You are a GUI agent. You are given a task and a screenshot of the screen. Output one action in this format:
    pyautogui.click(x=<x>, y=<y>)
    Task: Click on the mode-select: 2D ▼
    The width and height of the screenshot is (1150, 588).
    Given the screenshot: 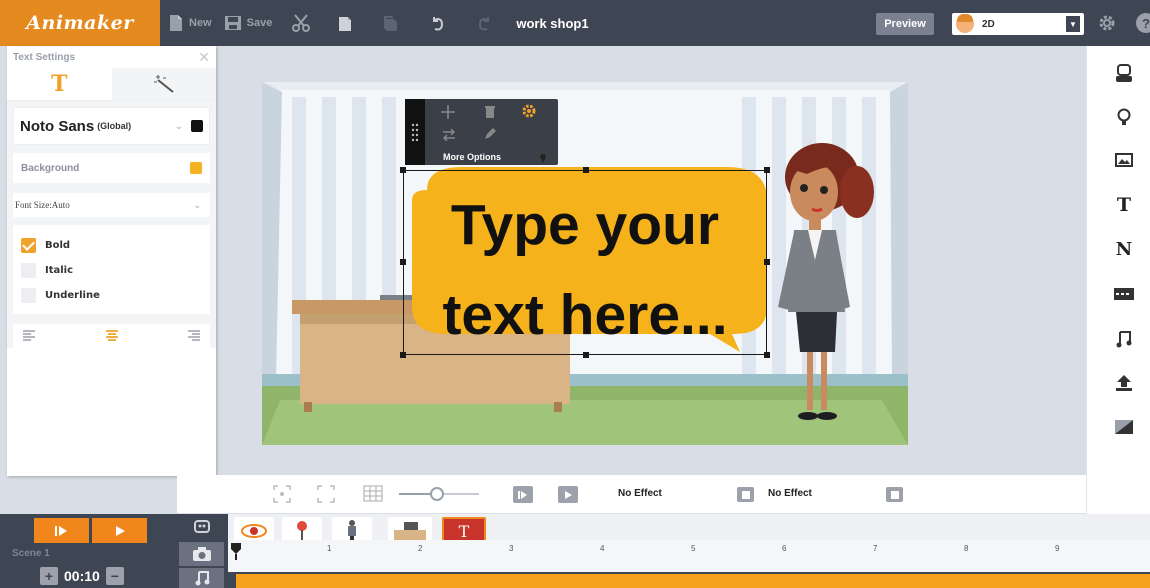 What is the action you would take?
    pyautogui.click(x=1018, y=24)
    